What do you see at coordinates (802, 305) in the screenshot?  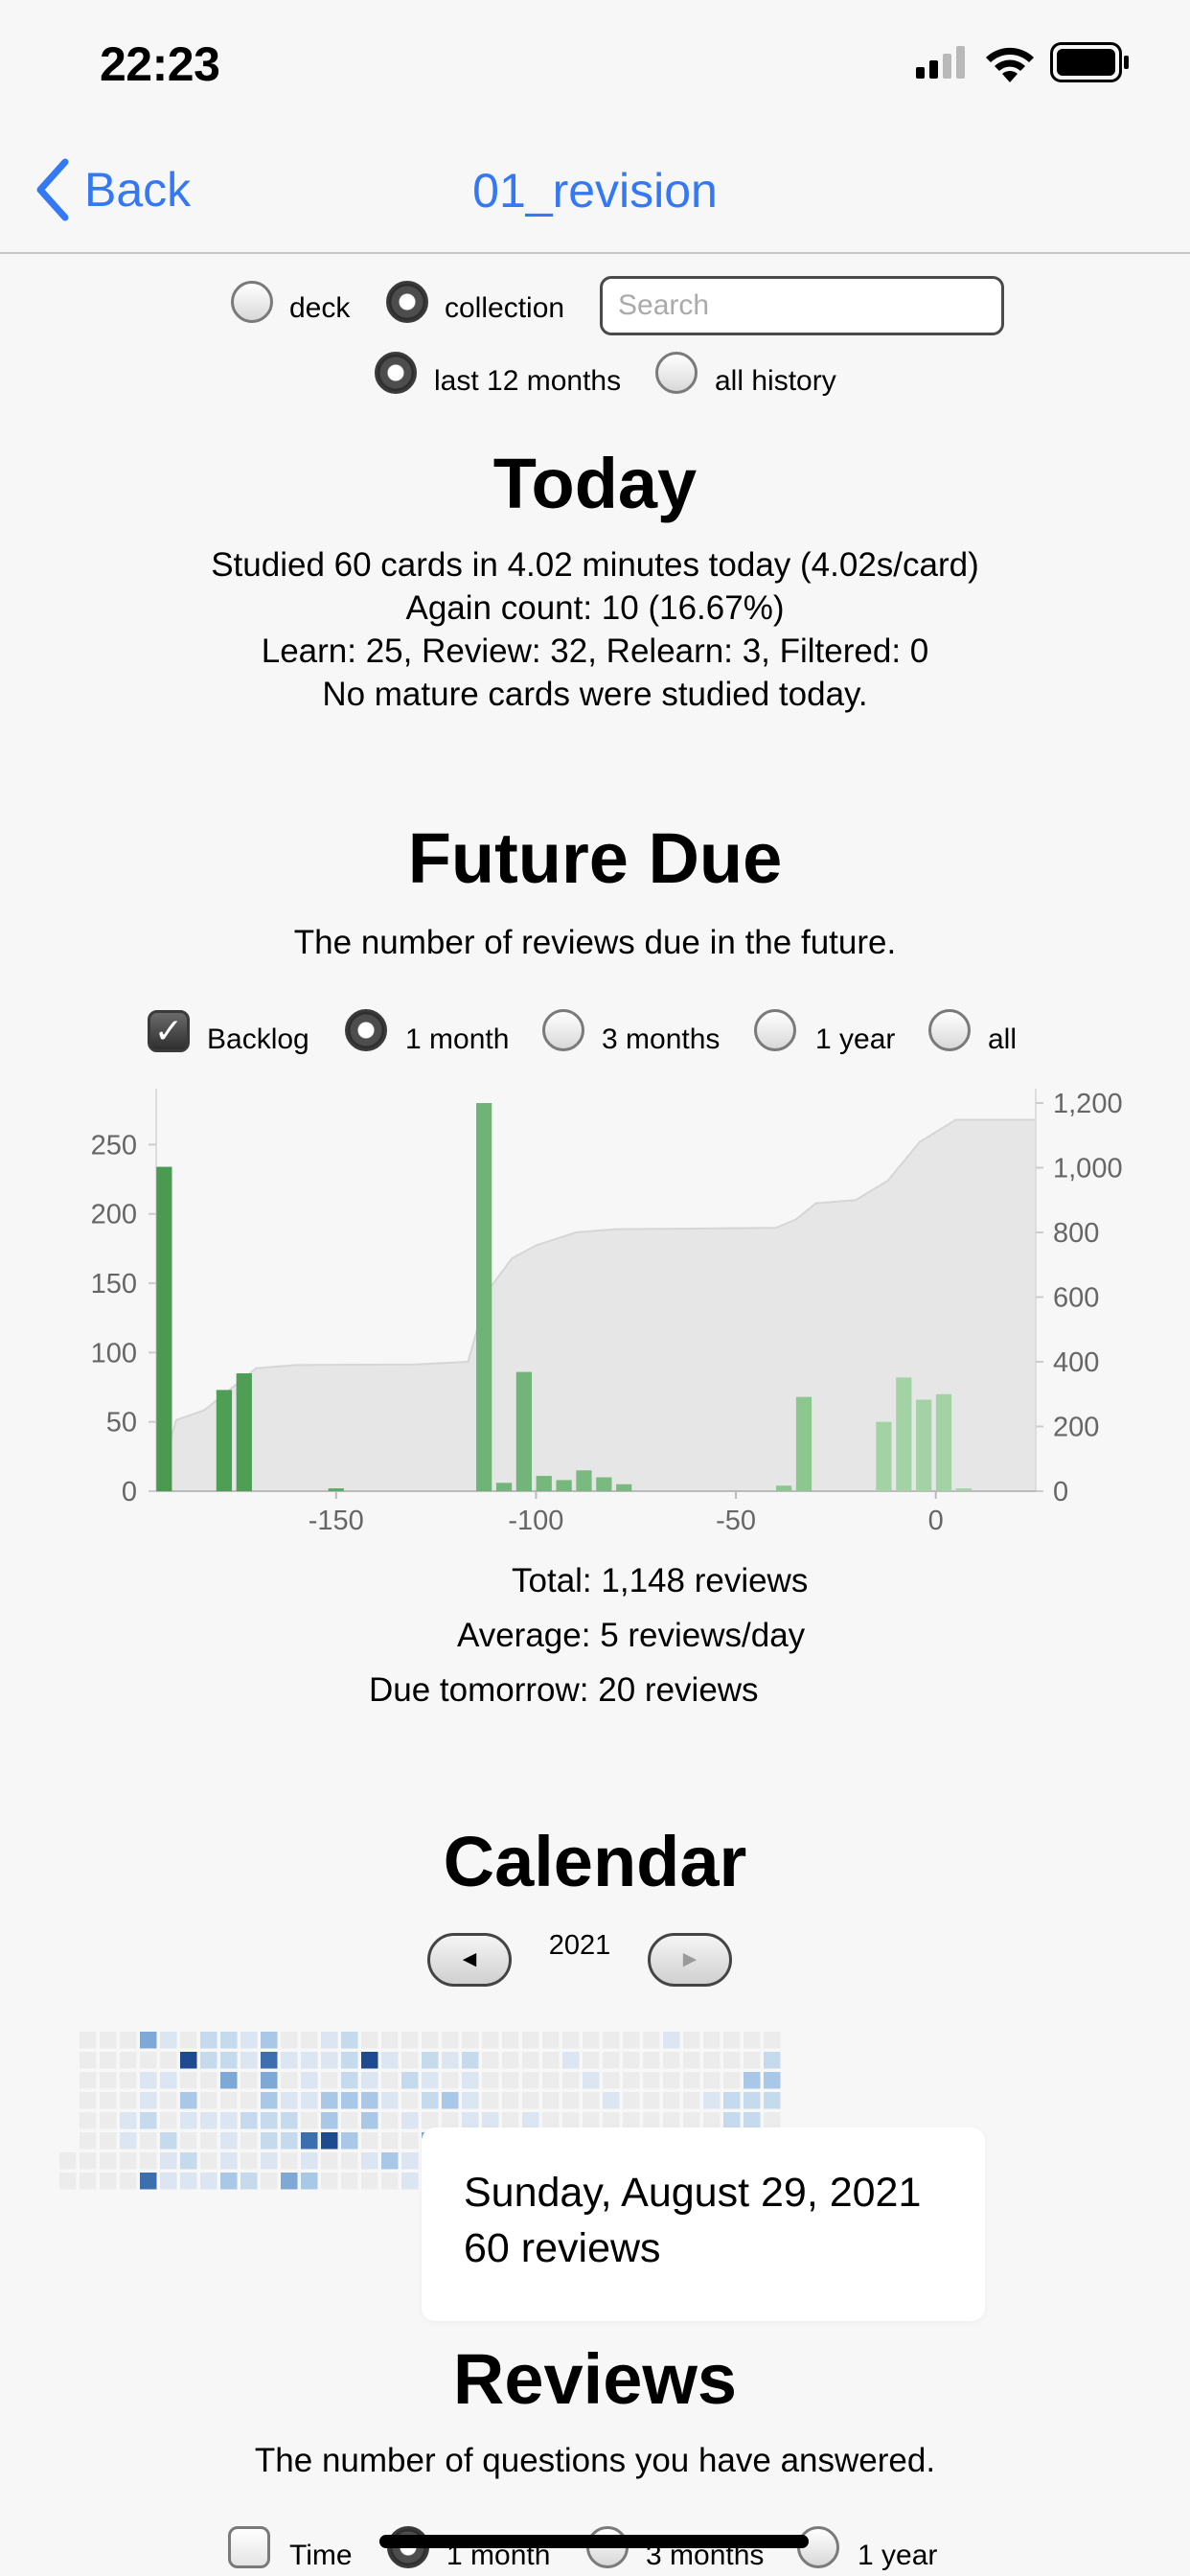 I see `search-input` at bounding box center [802, 305].